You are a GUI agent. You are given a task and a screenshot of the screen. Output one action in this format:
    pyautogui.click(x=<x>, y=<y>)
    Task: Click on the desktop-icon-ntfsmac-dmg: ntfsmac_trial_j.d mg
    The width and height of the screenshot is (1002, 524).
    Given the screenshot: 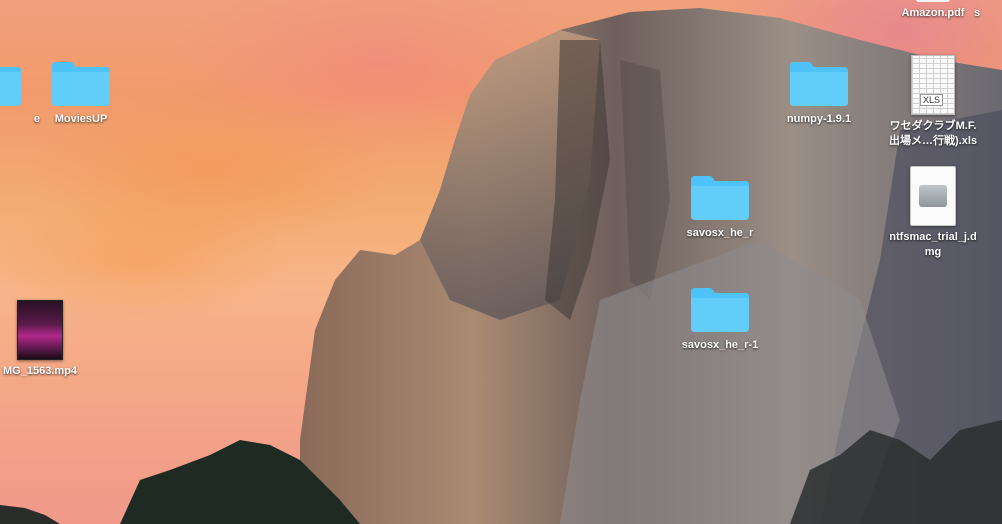 What is the action you would take?
    pyautogui.click(x=933, y=213)
    